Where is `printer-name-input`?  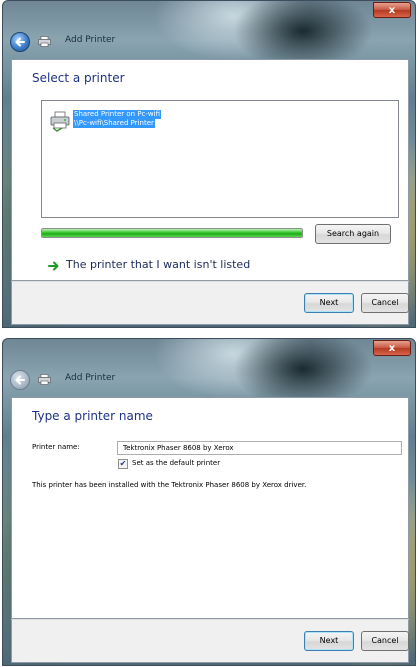
printer-name-input is located at coordinates (259, 448).